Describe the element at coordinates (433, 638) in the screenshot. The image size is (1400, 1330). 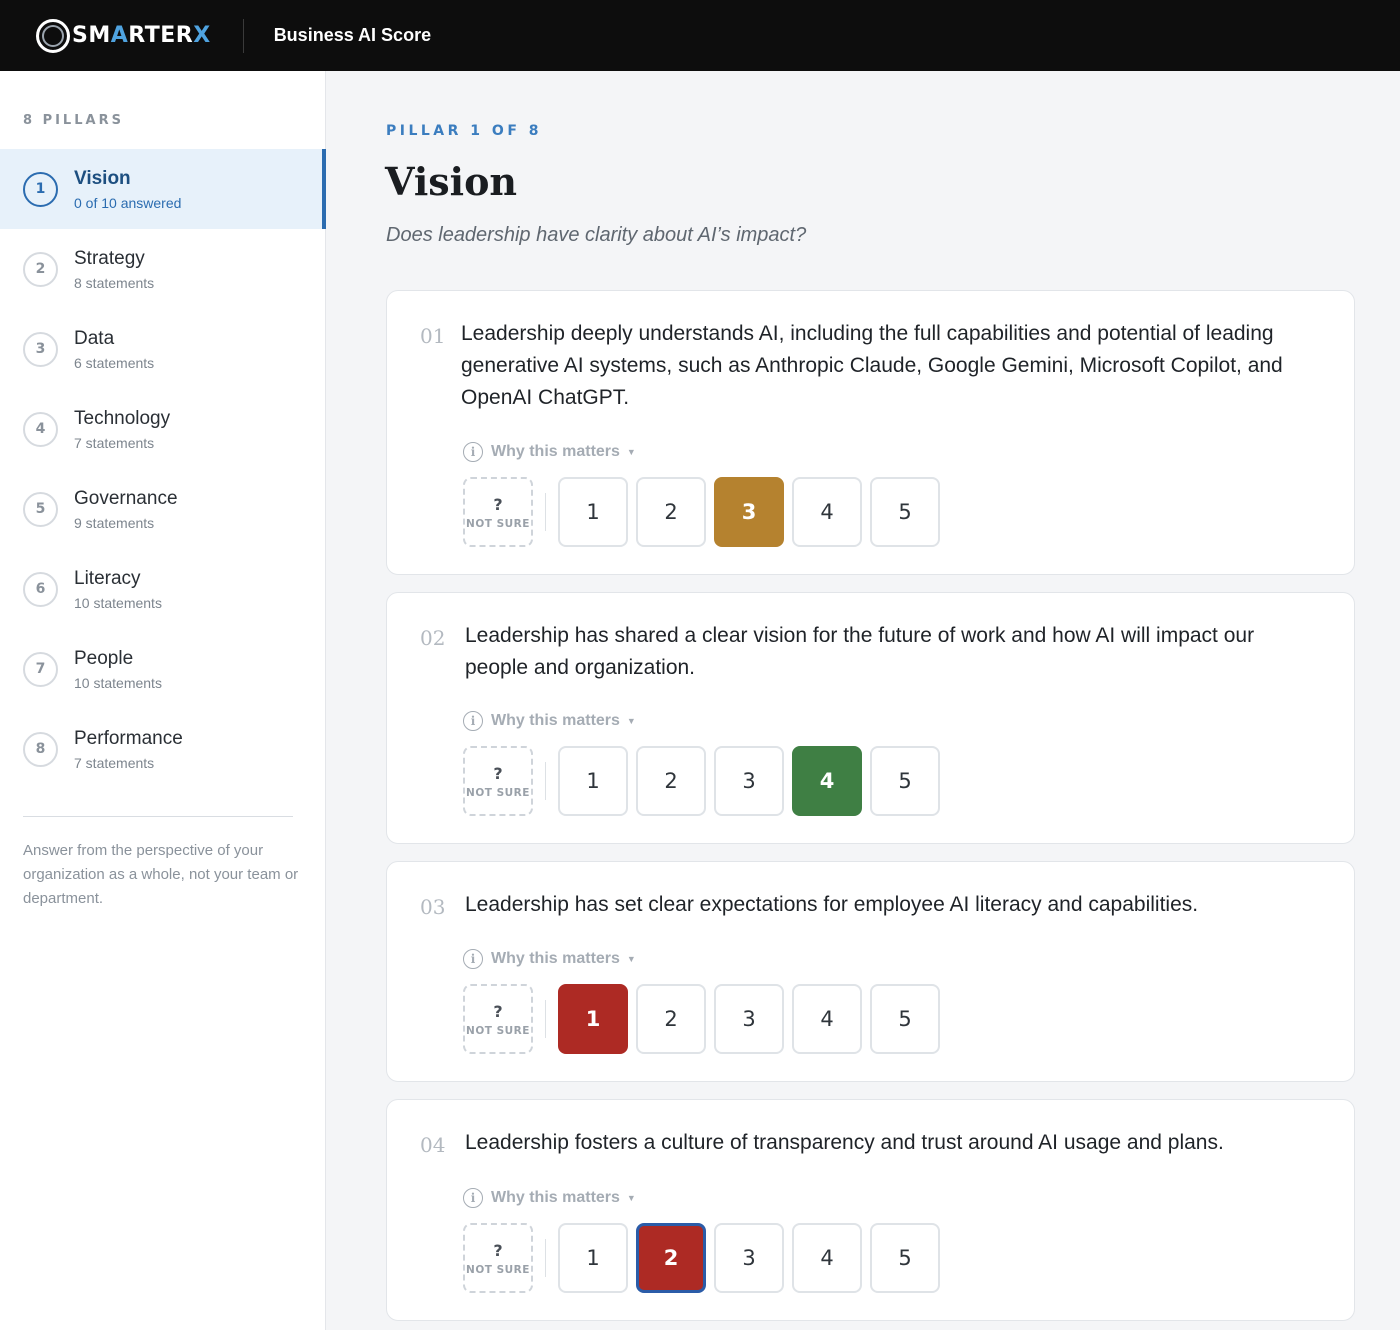
I see `question-number: 02` at that location.